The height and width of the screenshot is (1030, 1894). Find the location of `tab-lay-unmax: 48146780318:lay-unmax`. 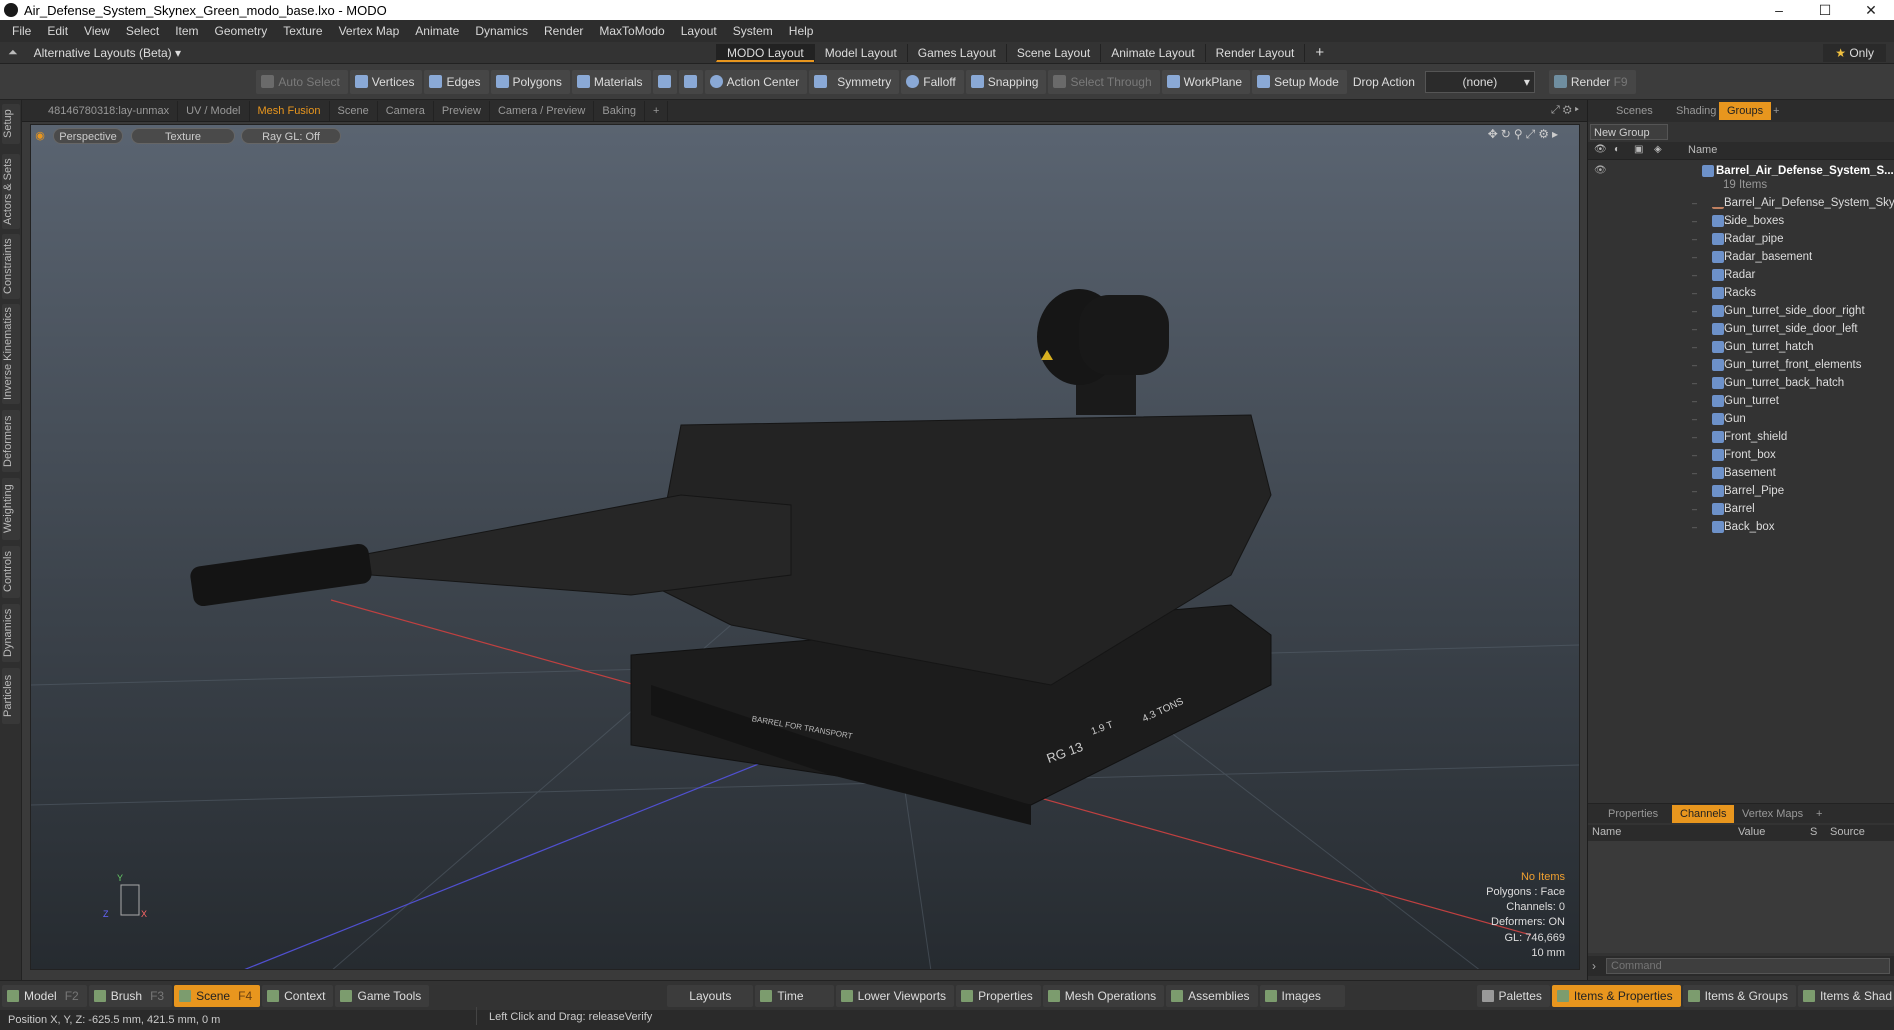

tab-lay-unmax: 48146780318:lay-unmax is located at coordinates (109, 110).